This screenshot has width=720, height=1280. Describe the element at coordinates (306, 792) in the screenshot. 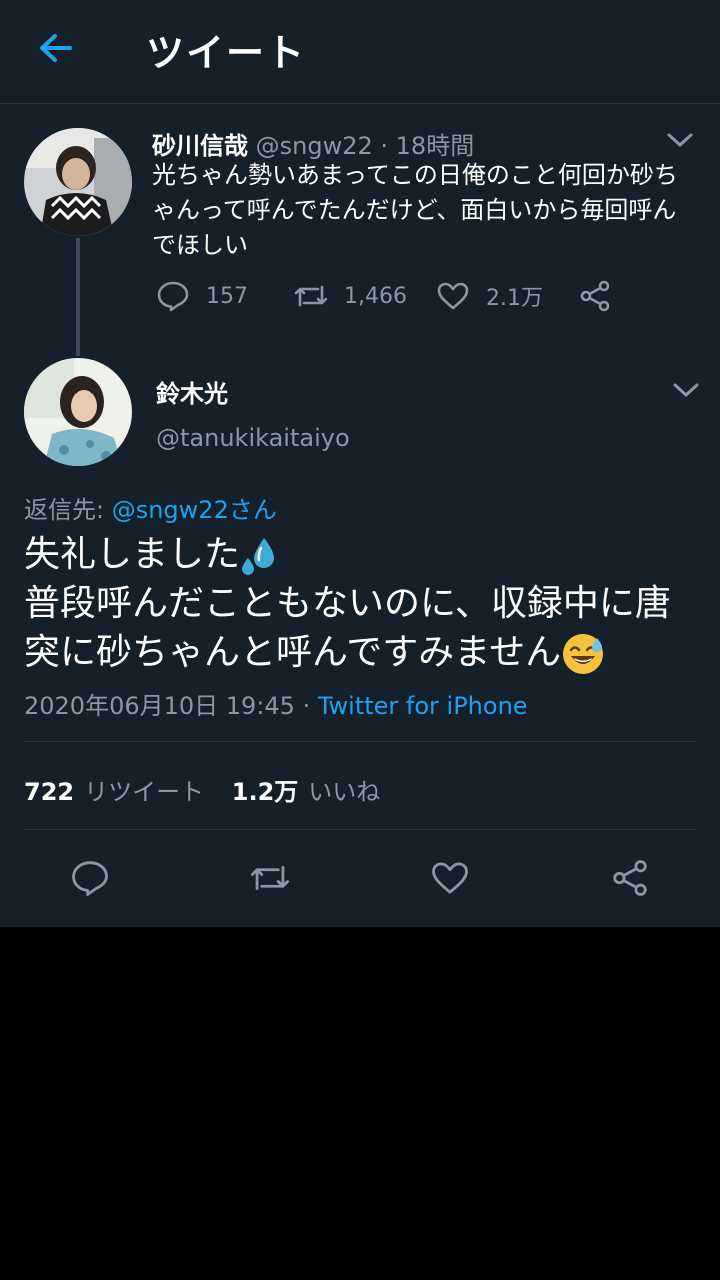

I see `like-stat: 1.2万 いいね` at that location.